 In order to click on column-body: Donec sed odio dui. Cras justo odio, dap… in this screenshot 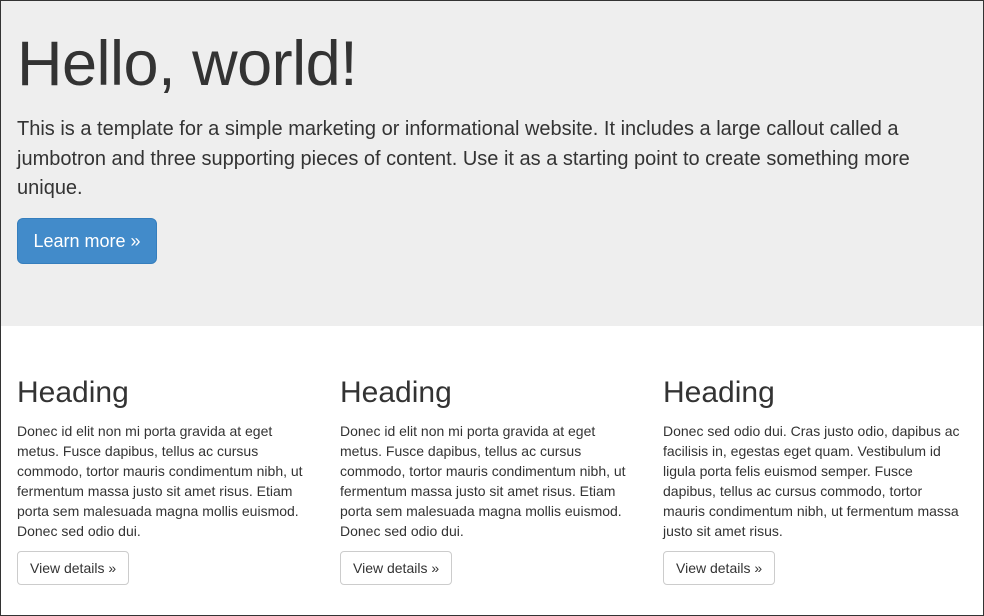, I will do `click(811, 481)`.